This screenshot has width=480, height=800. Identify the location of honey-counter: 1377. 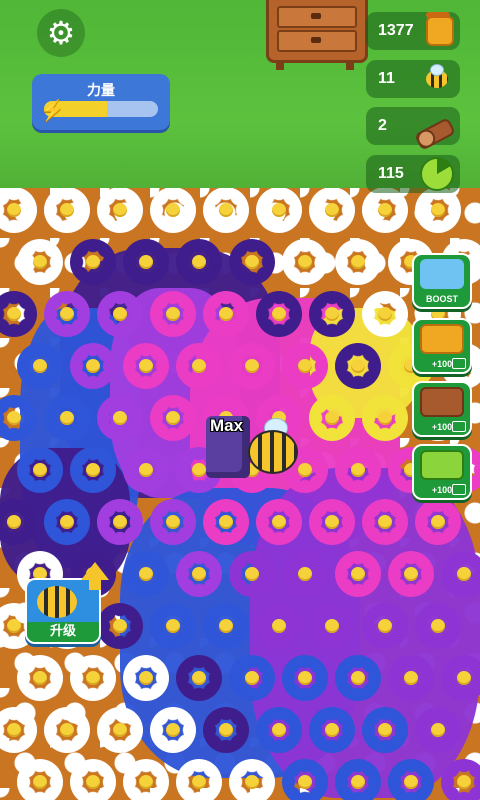
(413, 31).